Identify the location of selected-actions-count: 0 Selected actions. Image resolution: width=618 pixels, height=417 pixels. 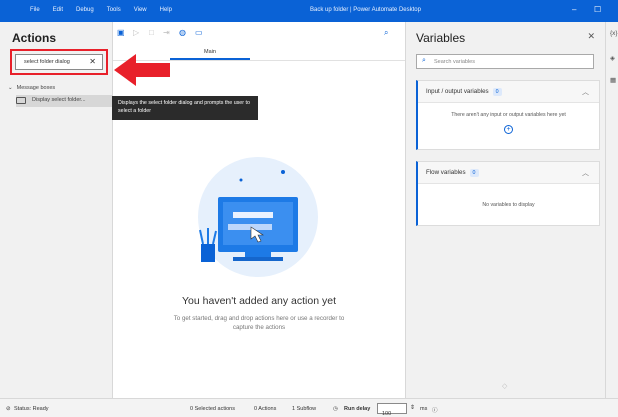
(212, 409).